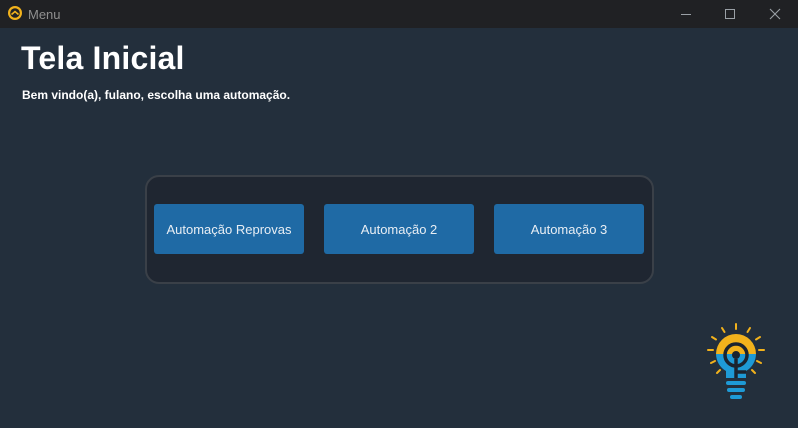 The width and height of the screenshot is (798, 428). I want to click on close-button, so click(775, 14).